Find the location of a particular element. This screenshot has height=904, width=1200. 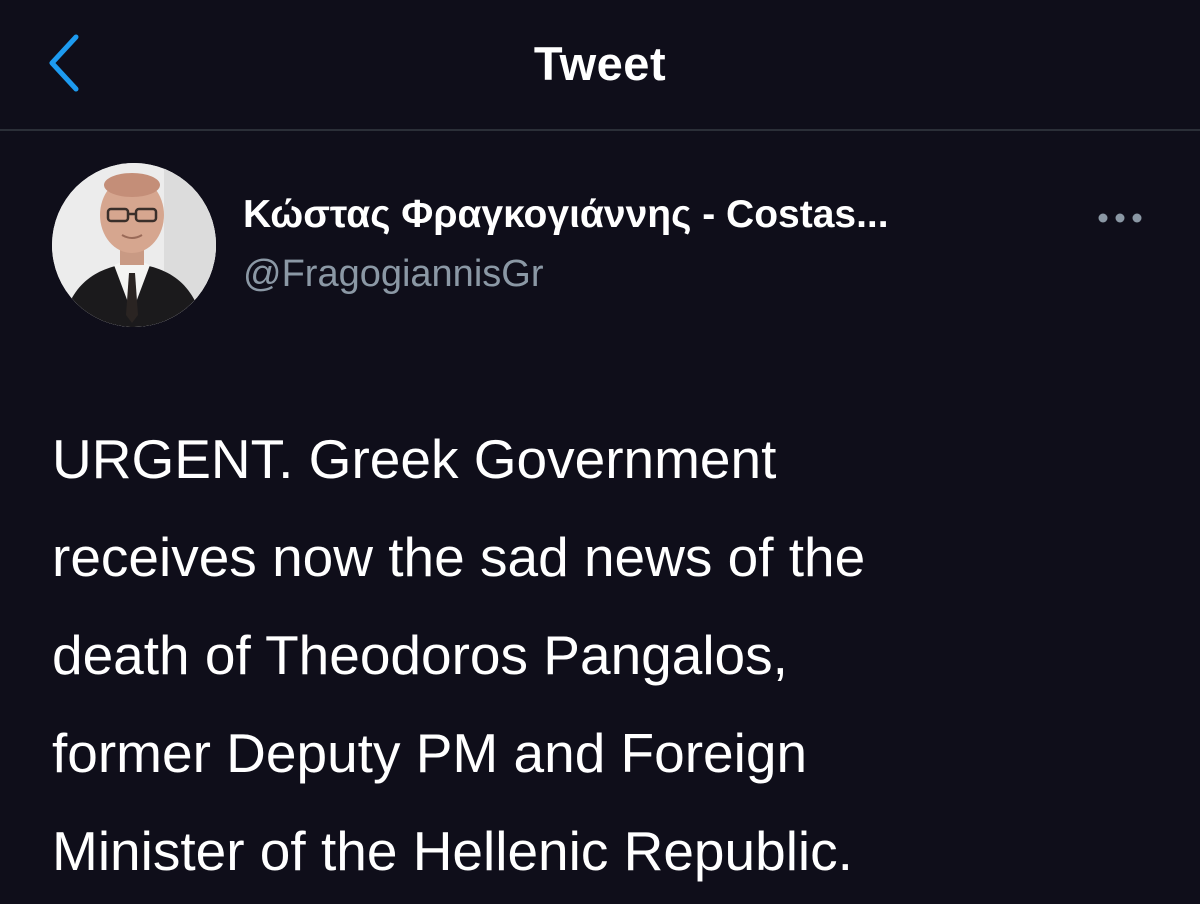

profile-photo is located at coordinates (134, 245).